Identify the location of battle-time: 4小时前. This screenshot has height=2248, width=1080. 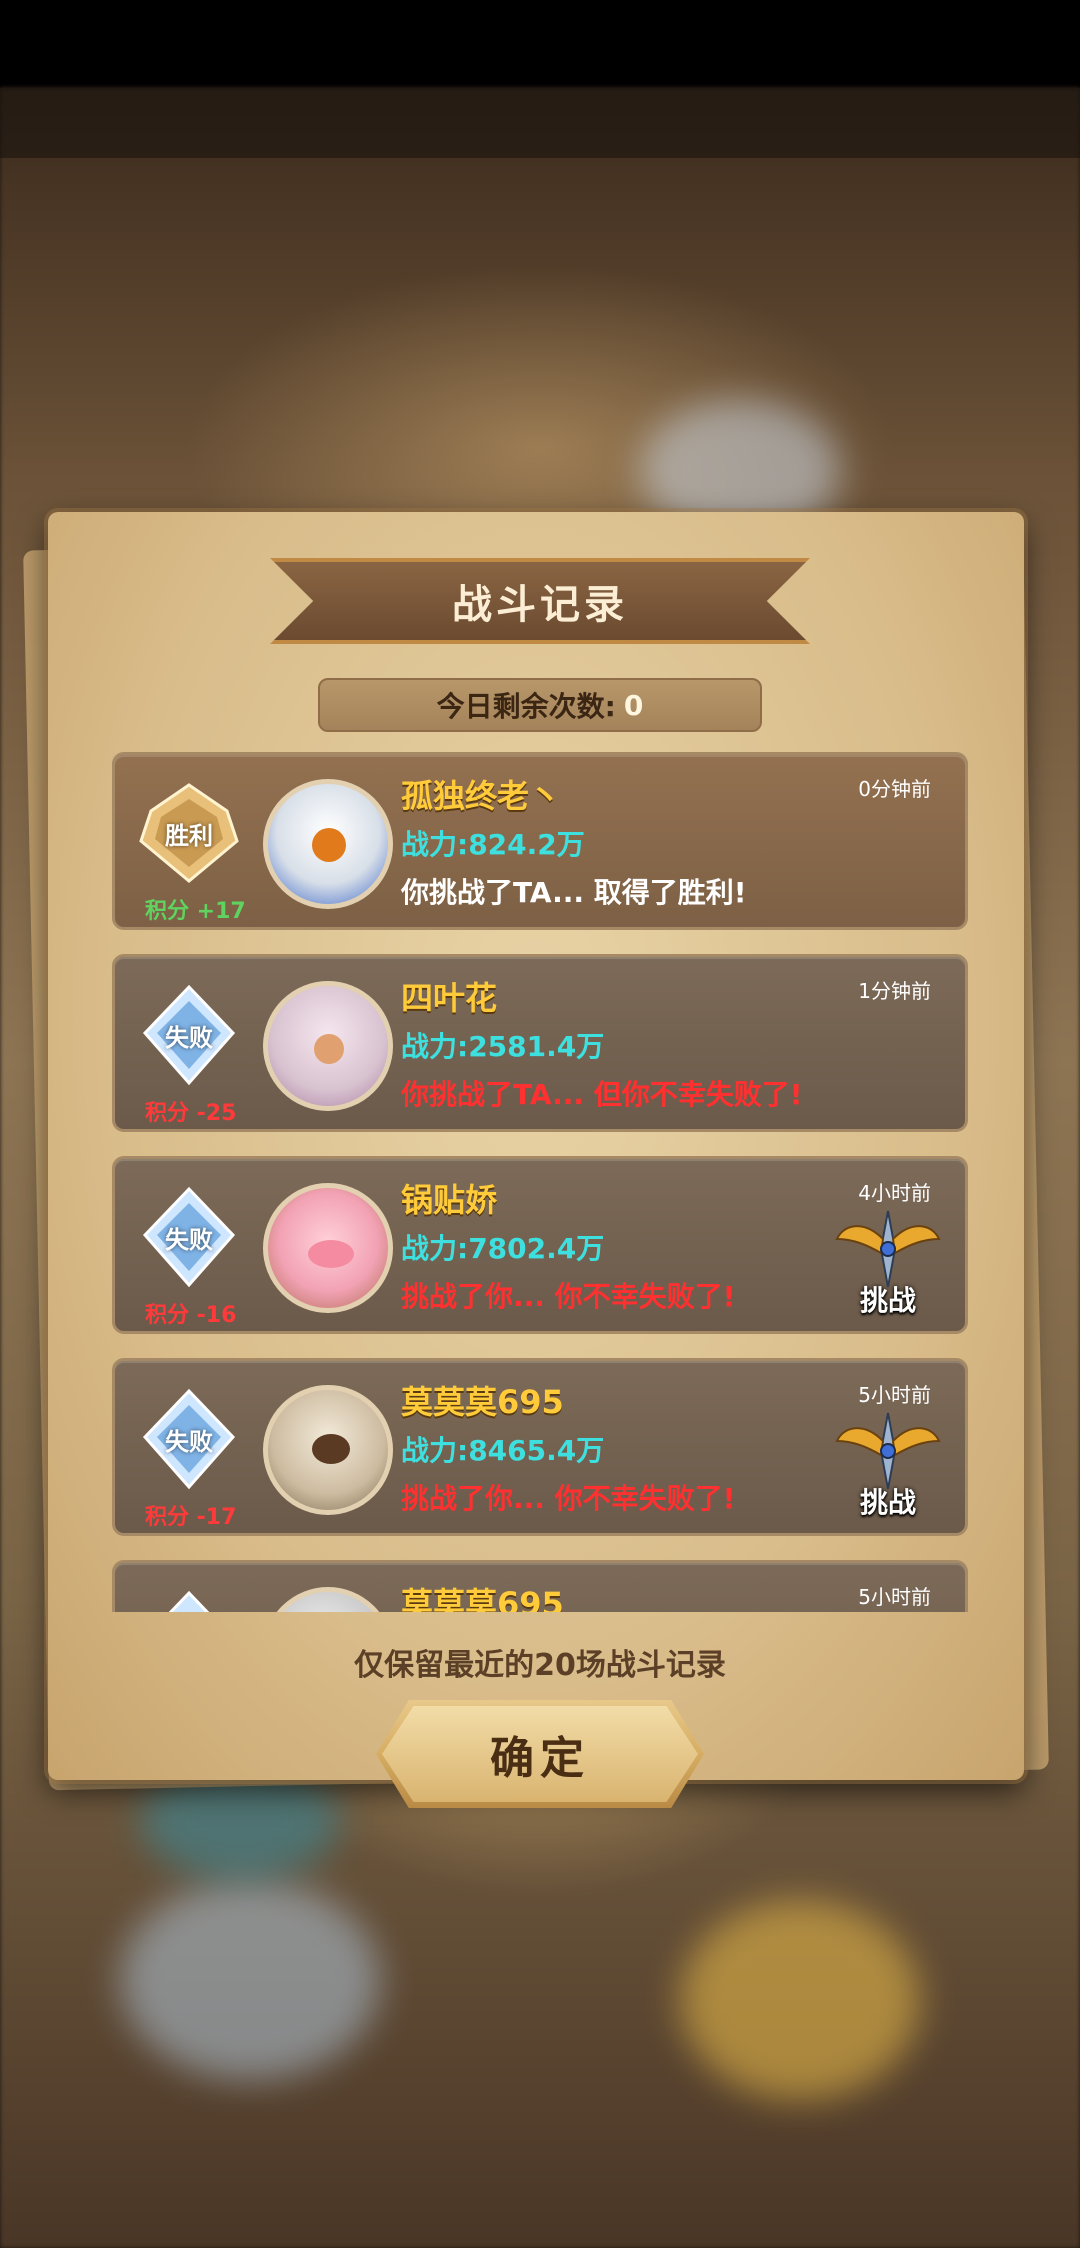
(894, 1193).